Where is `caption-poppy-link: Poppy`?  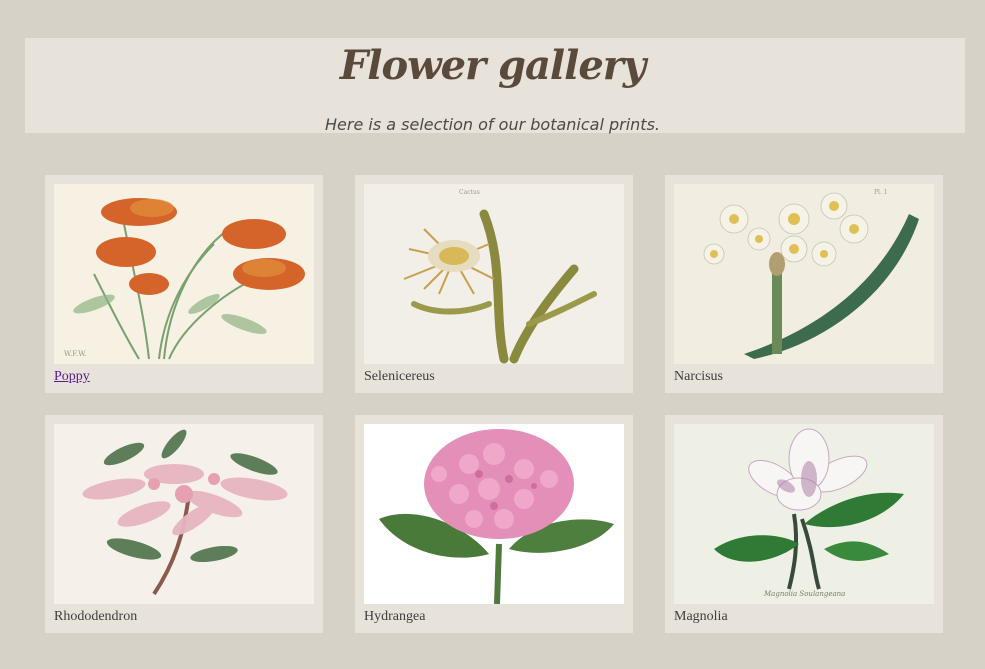 caption-poppy-link: Poppy is located at coordinates (72, 377).